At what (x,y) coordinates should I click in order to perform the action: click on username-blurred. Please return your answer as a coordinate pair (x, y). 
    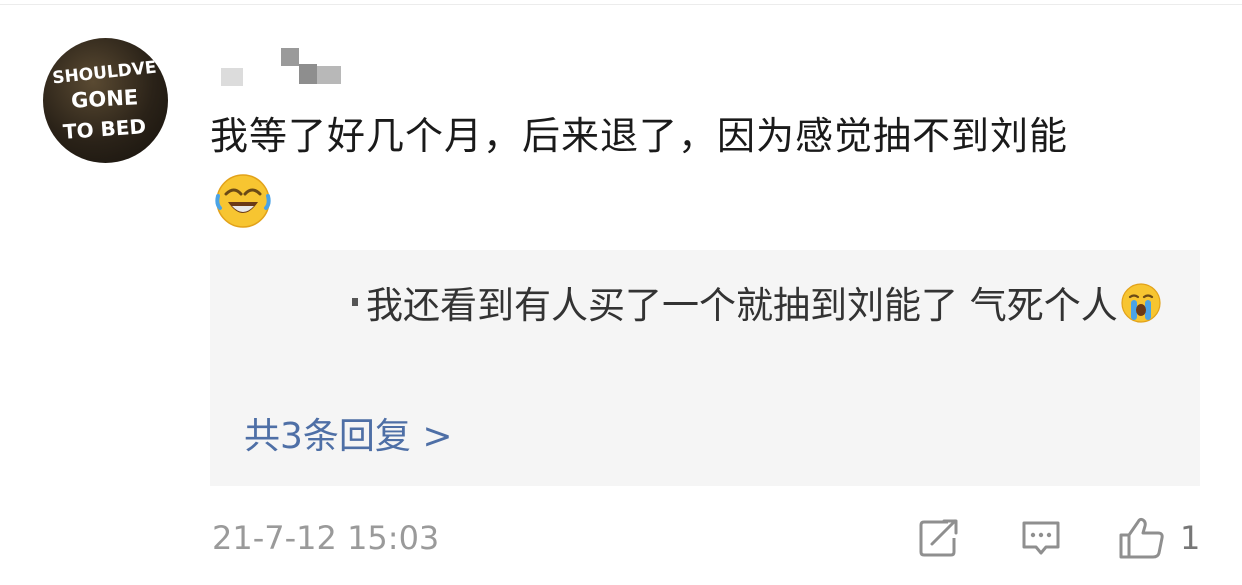
    Looking at the image, I should click on (285, 68).